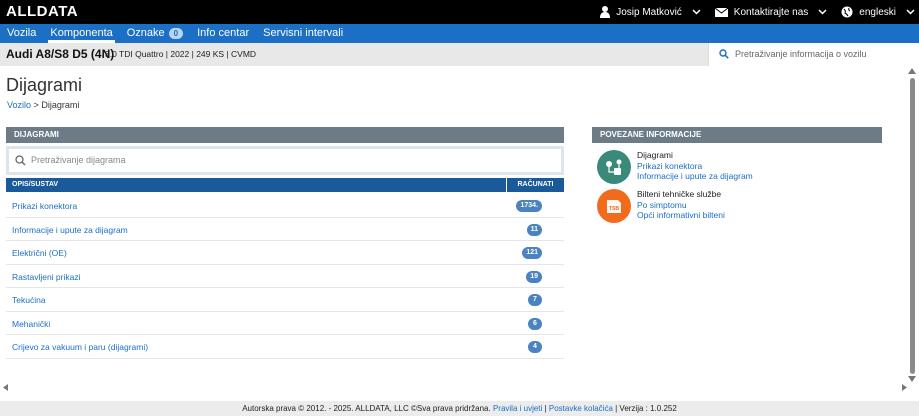 The width and height of the screenshot is (919, 416). What do you see at coordinates (285, 347) in the screenshot?
I see `table-row: Crijevo za vakuum i paru (dijagrami) 4` at bounding box center [285, 347].